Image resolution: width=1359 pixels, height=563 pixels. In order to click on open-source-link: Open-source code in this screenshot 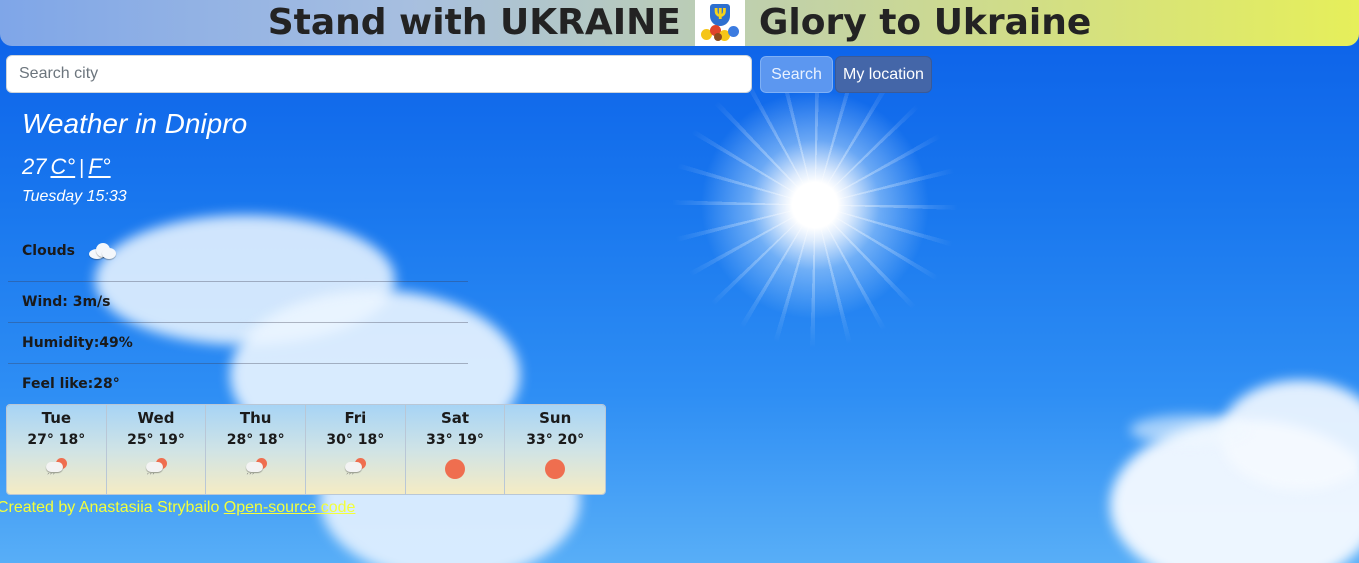, I will do `click(290, 507)`.